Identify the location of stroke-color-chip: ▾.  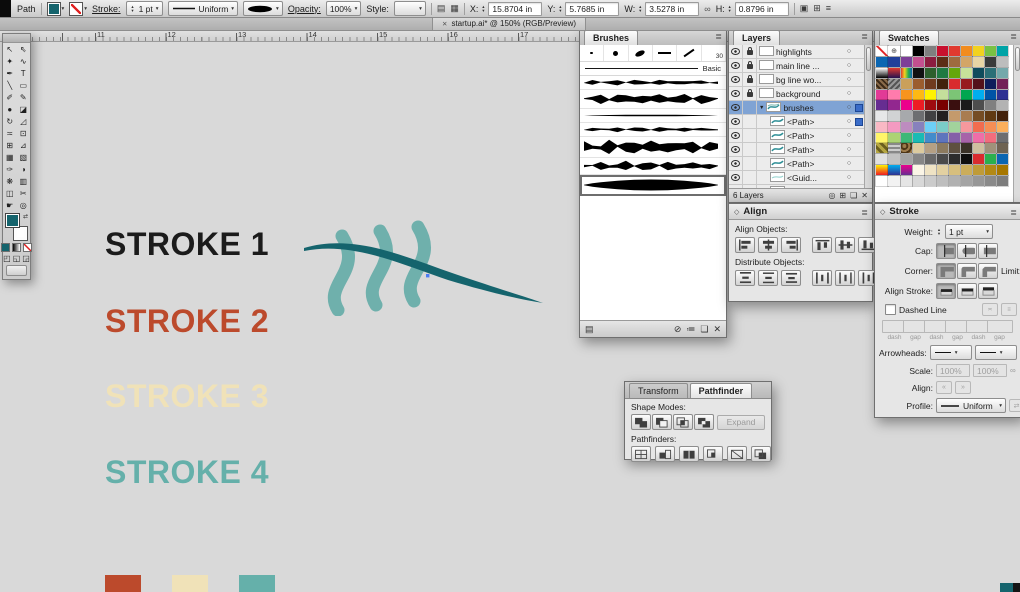
(78, 8).